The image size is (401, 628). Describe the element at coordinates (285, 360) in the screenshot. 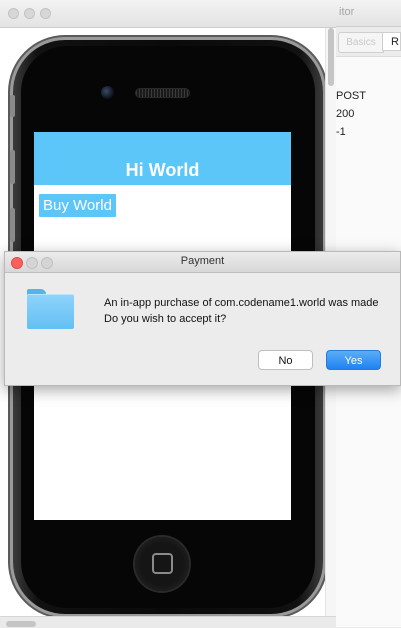

I see `no-button: No` at that location.